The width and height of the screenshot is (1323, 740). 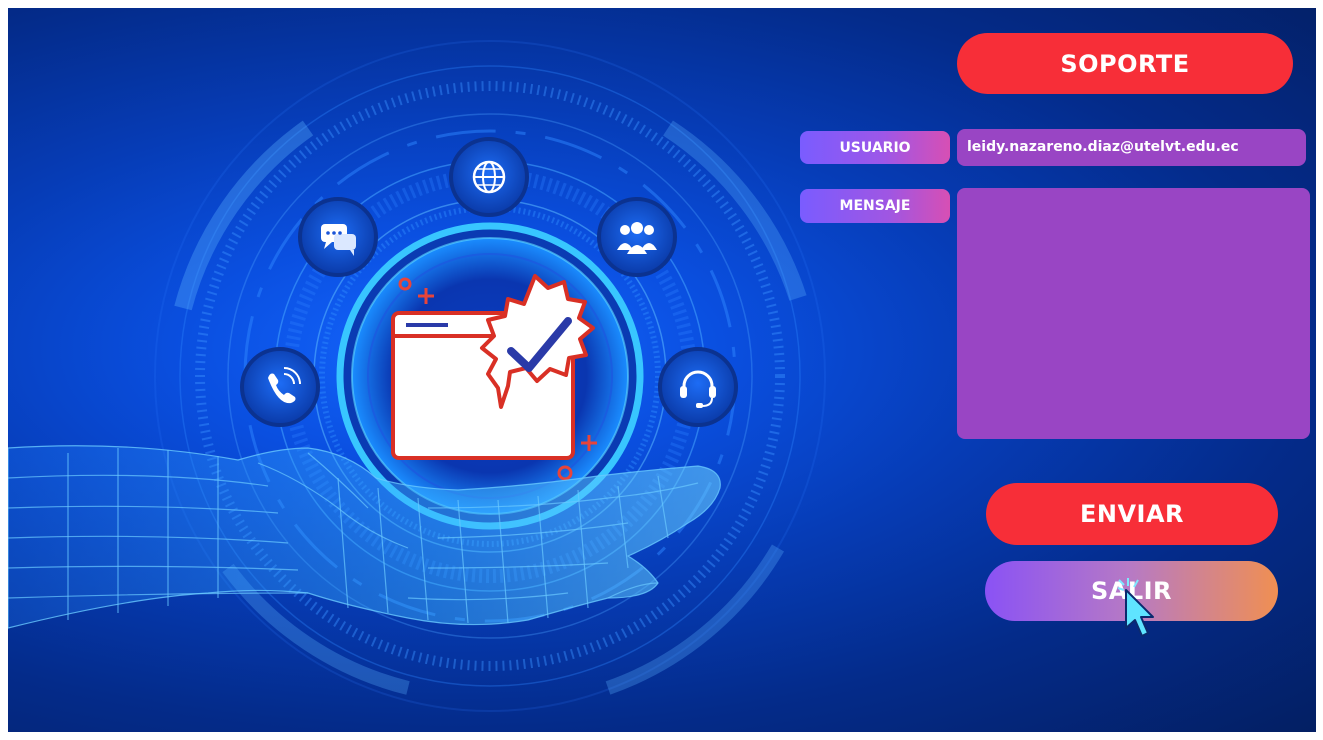 I want to click on usuario-field: leidy.nazareno.diaz@utelvt.edu.ec, so click(x=1131, y=147).